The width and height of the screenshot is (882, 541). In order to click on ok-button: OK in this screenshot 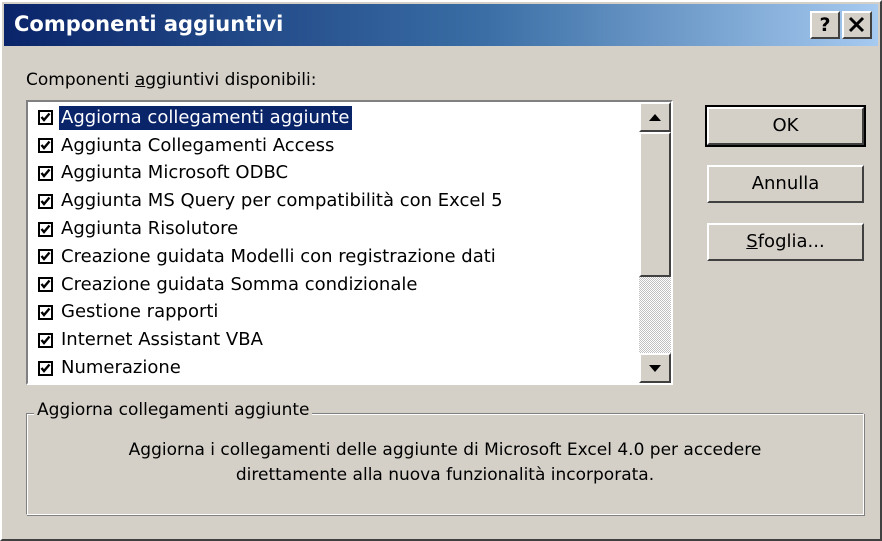, I will do `click(785, 126)`.